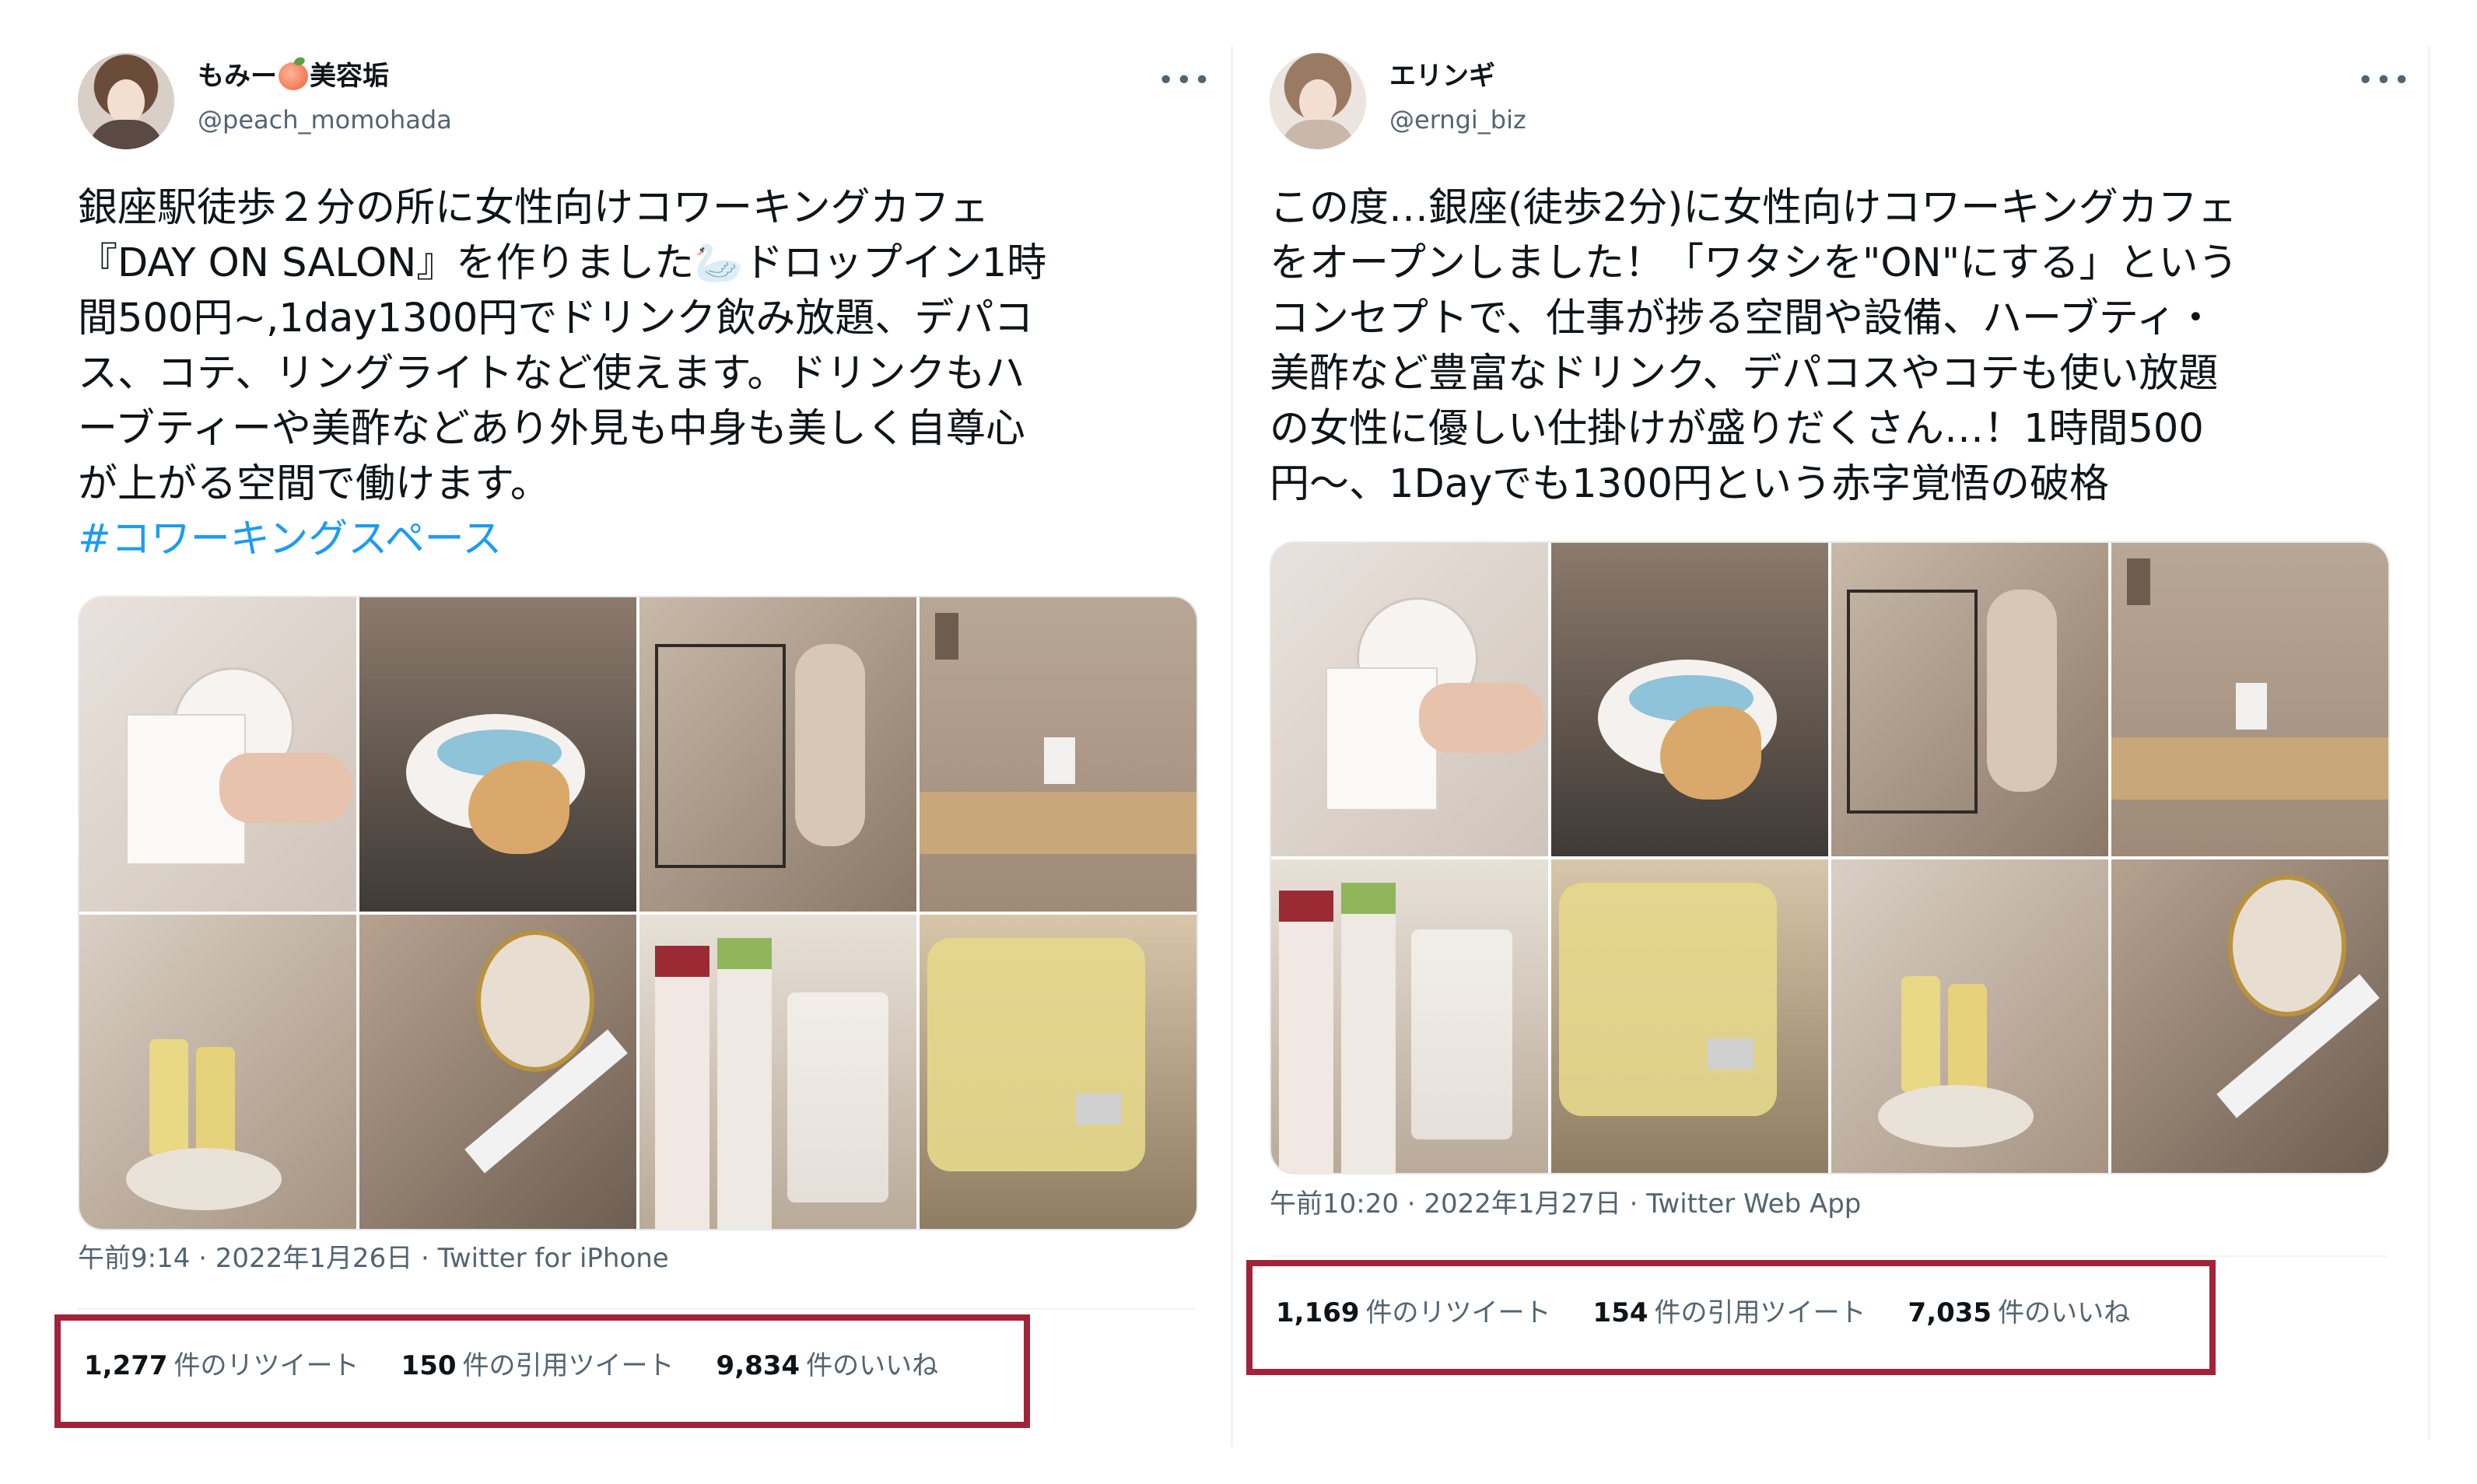 This screenshot has width=2477, height=1484. I want to click on peach-emoji-icon, so click(293, 76).